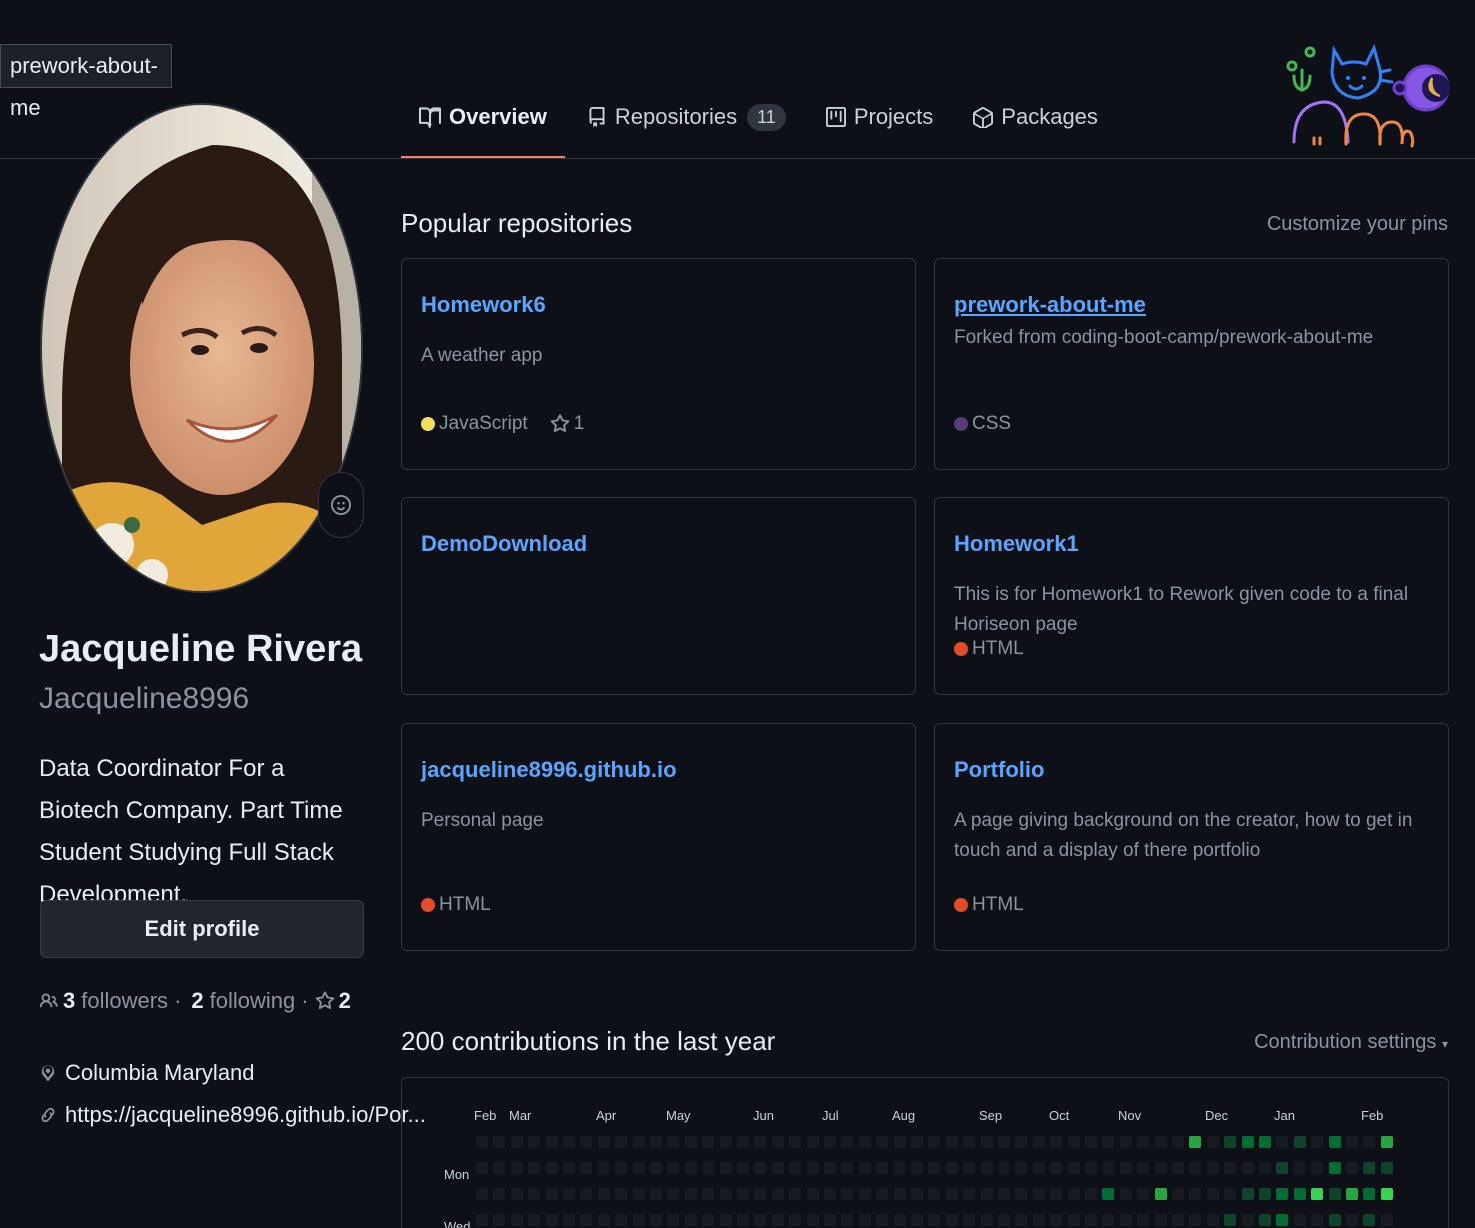 Image resolution: width=1475 pixels, height=1228 pixels. I want to click on tab-repositories: Repositories 11, so click(686, 117).